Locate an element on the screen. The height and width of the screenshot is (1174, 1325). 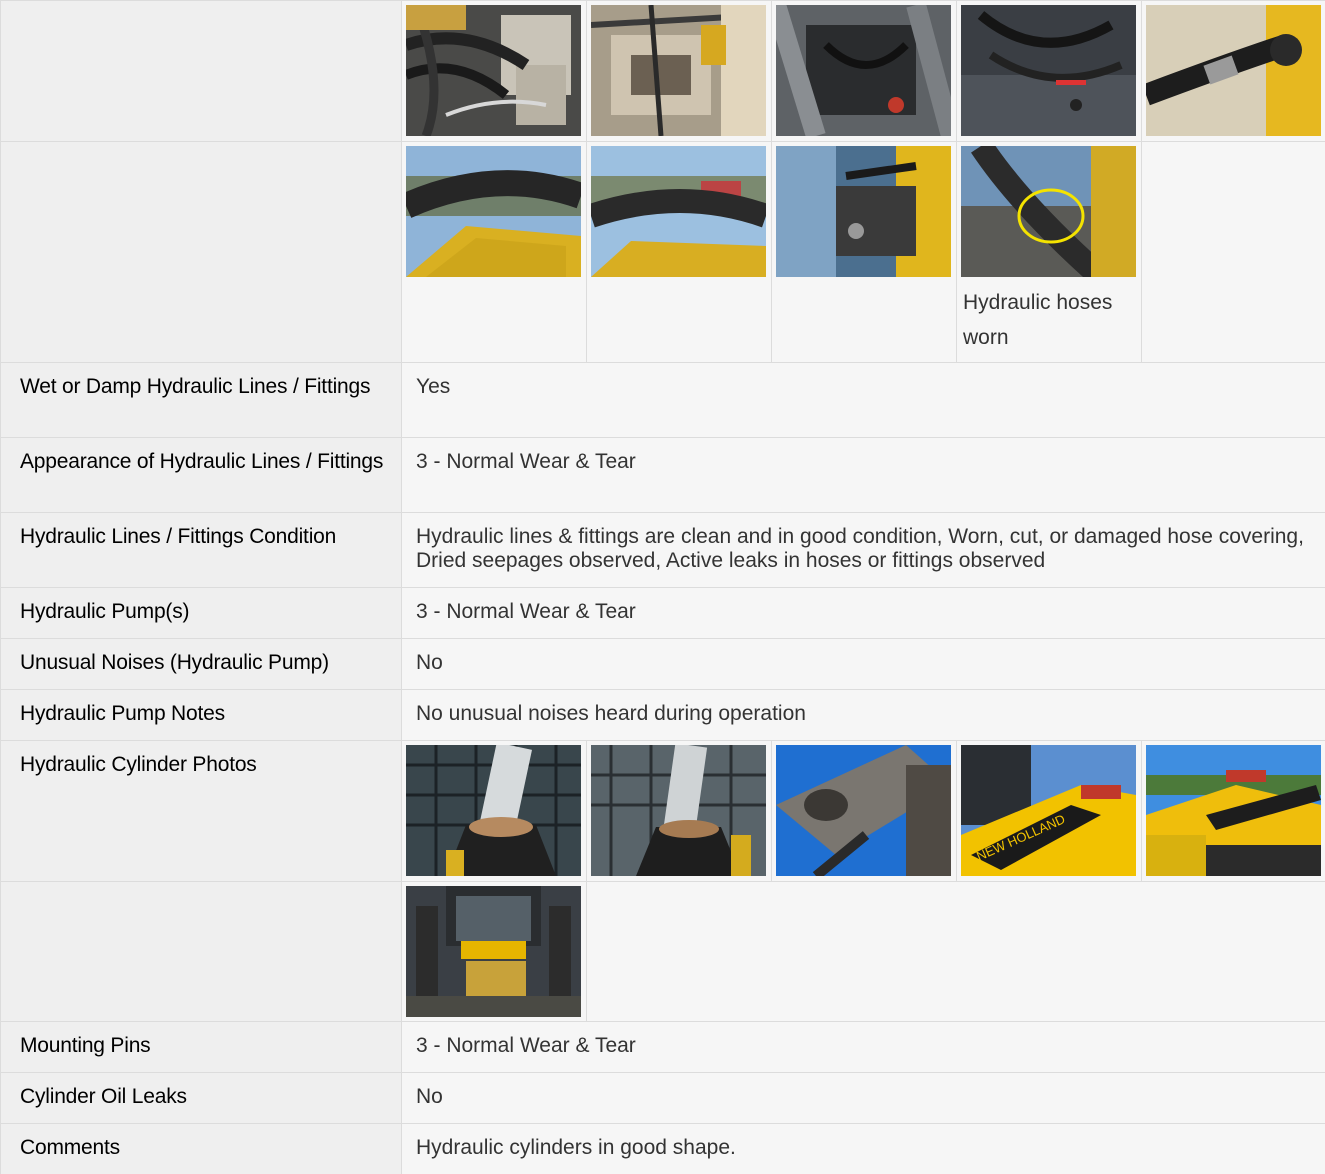
hose-fitting-photo is located at coordinates (1233, 70).